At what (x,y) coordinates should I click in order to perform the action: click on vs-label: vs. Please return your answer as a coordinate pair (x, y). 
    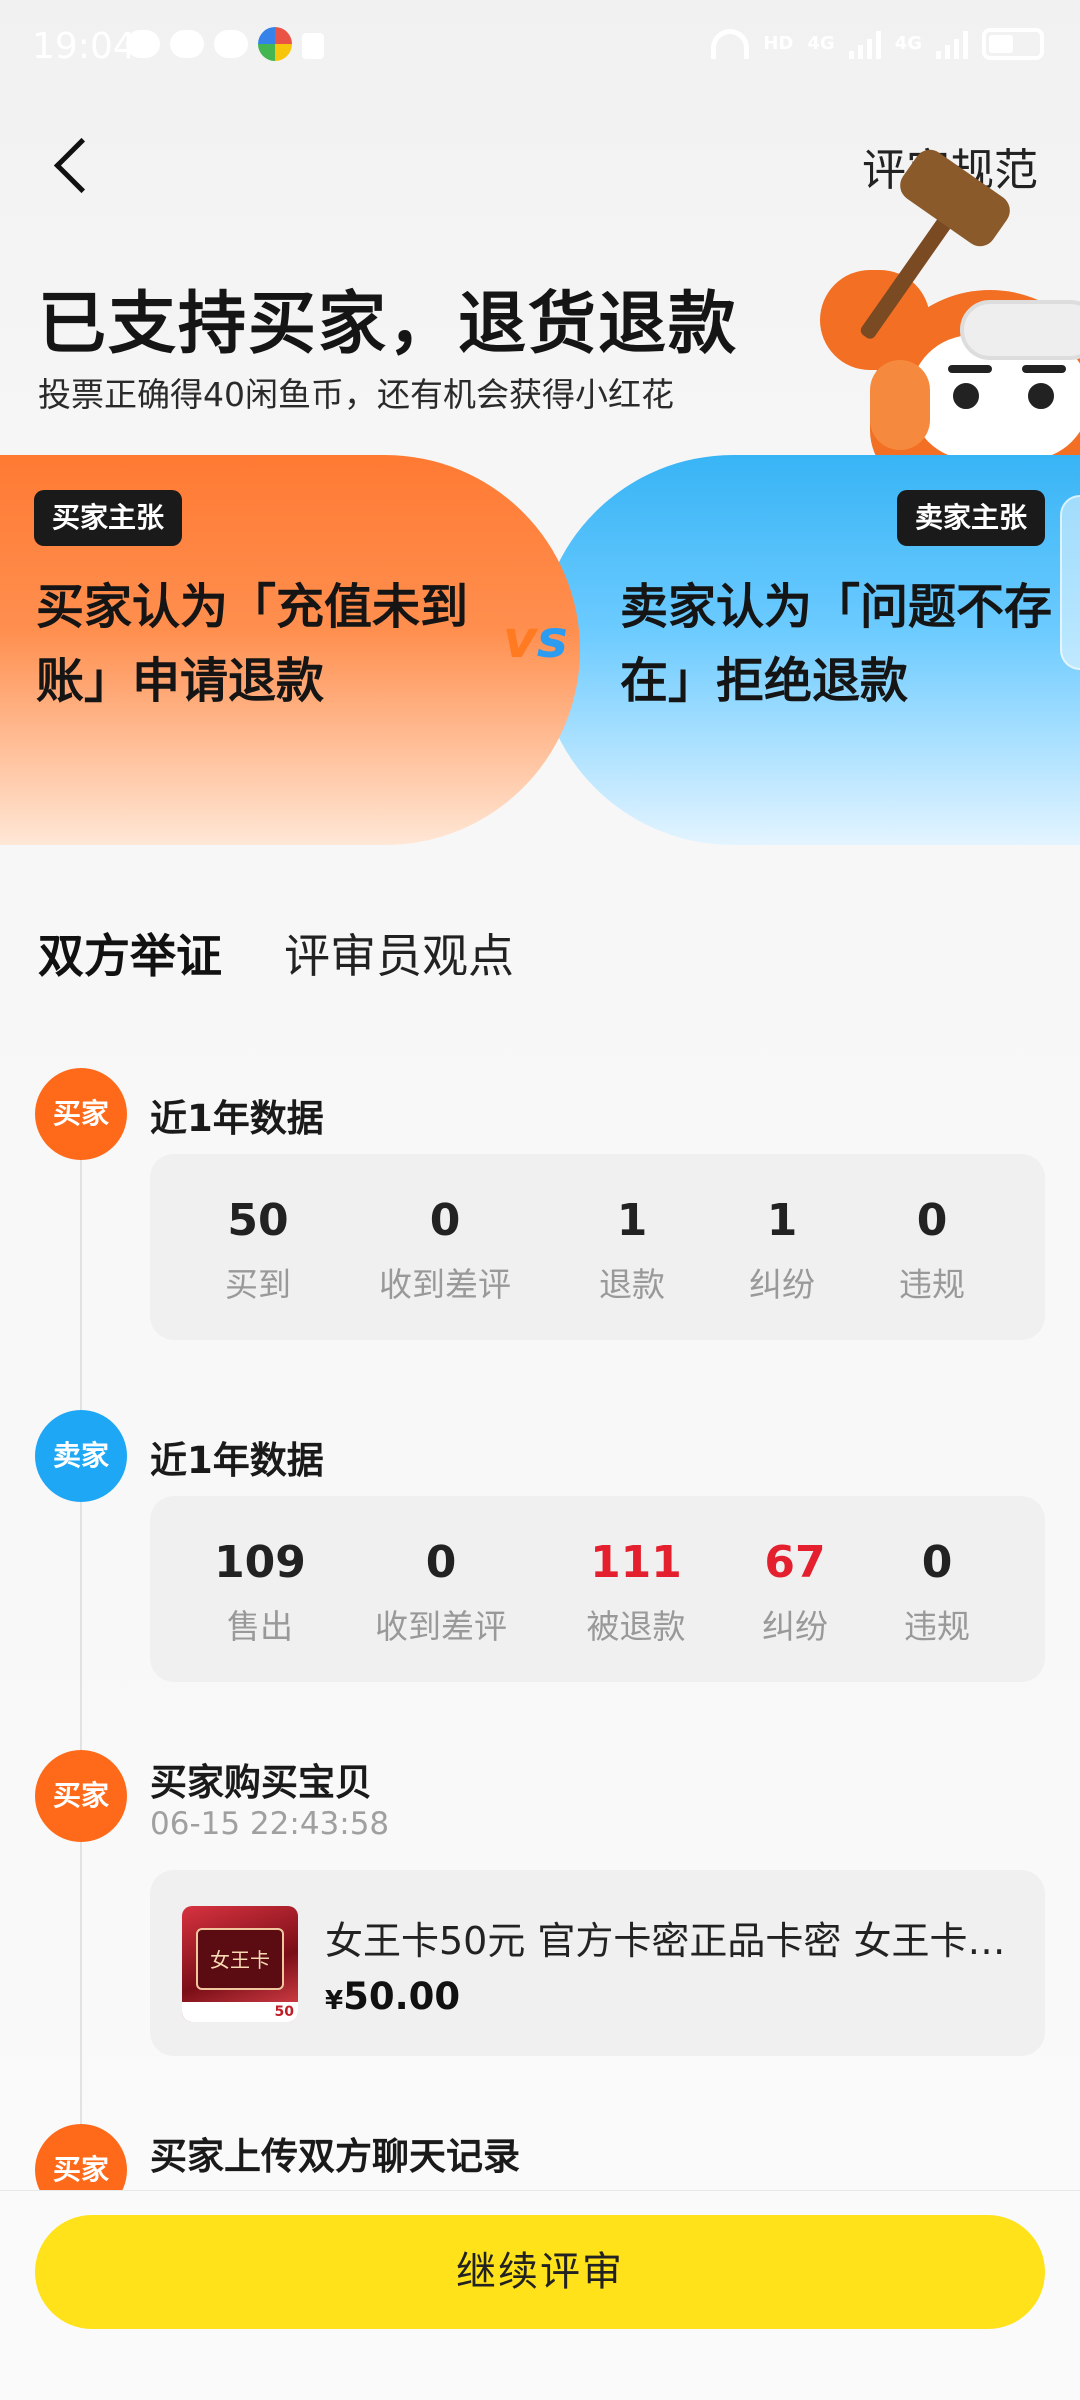
    Looking at the image, I should click on (535, 640).